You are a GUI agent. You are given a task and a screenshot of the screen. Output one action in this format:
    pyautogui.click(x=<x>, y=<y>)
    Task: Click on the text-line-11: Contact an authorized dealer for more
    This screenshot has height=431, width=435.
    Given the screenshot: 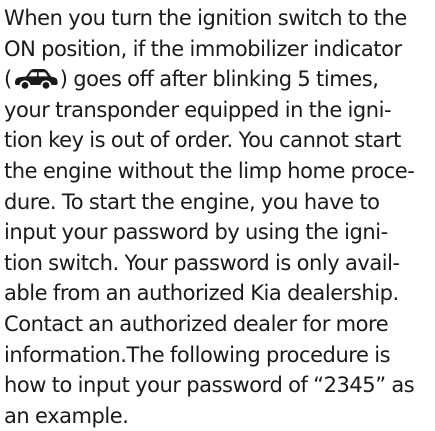 What is the action you would take?
    pyautogui.click(x=196, y=323)
    